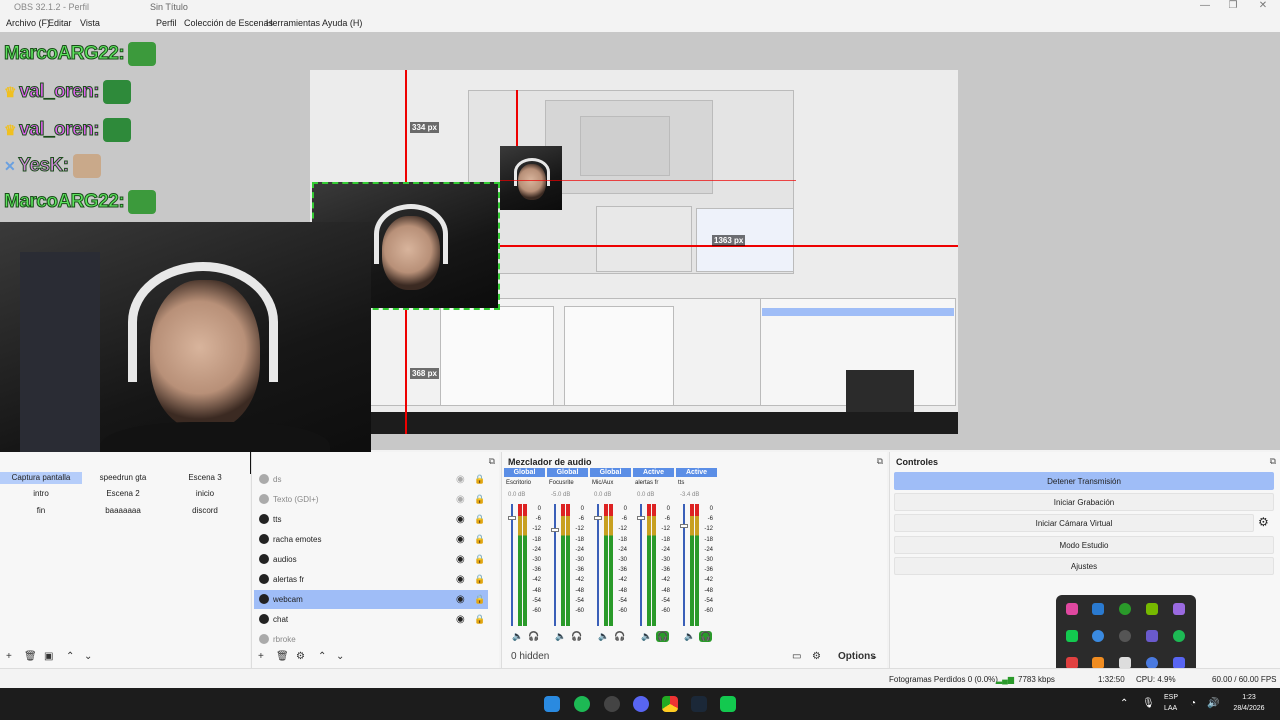  I want to click on scene-item: Captura pantalla, so click(41, 478).